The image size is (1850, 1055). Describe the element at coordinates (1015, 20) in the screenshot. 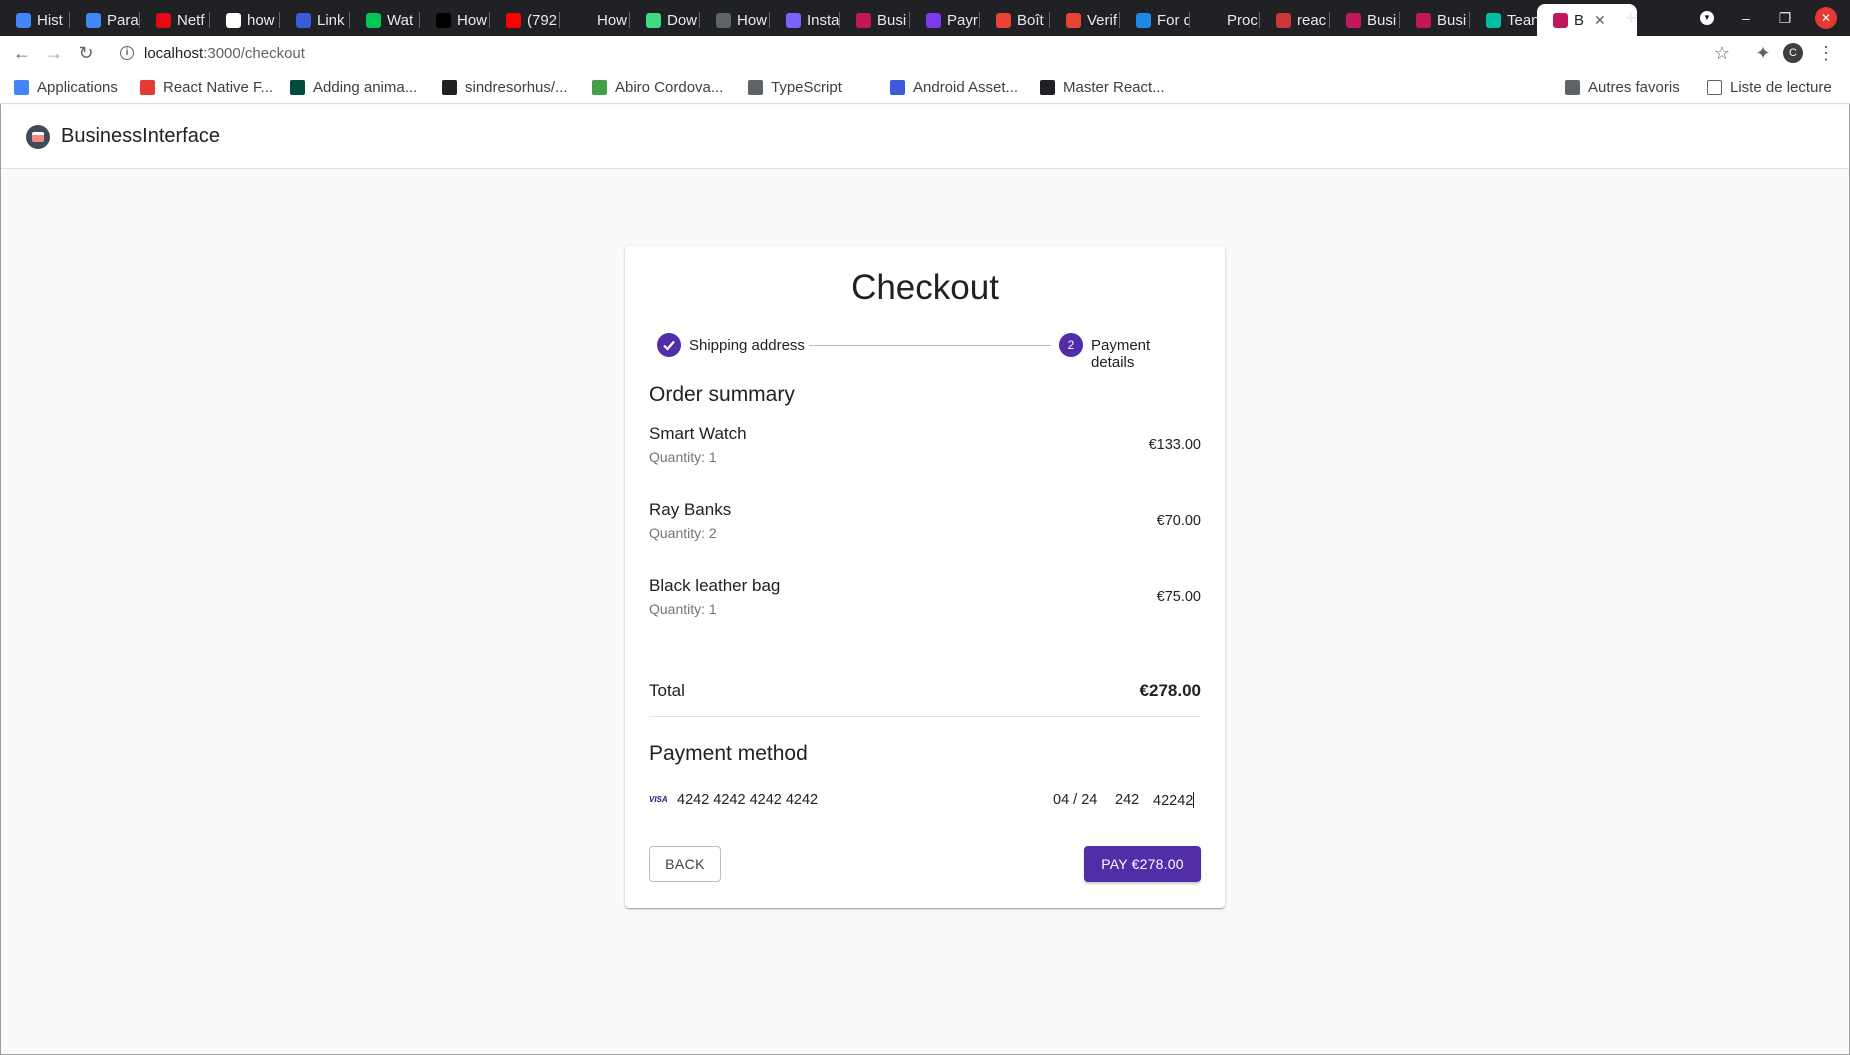

I see `browser-tab: Boît` at that location.